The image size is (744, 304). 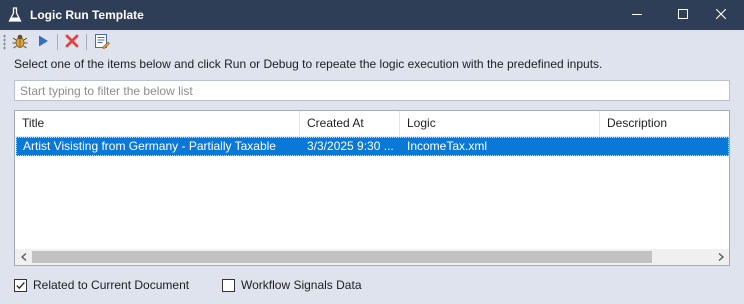 I want to click on edit-button, so click(x=102, y=42).